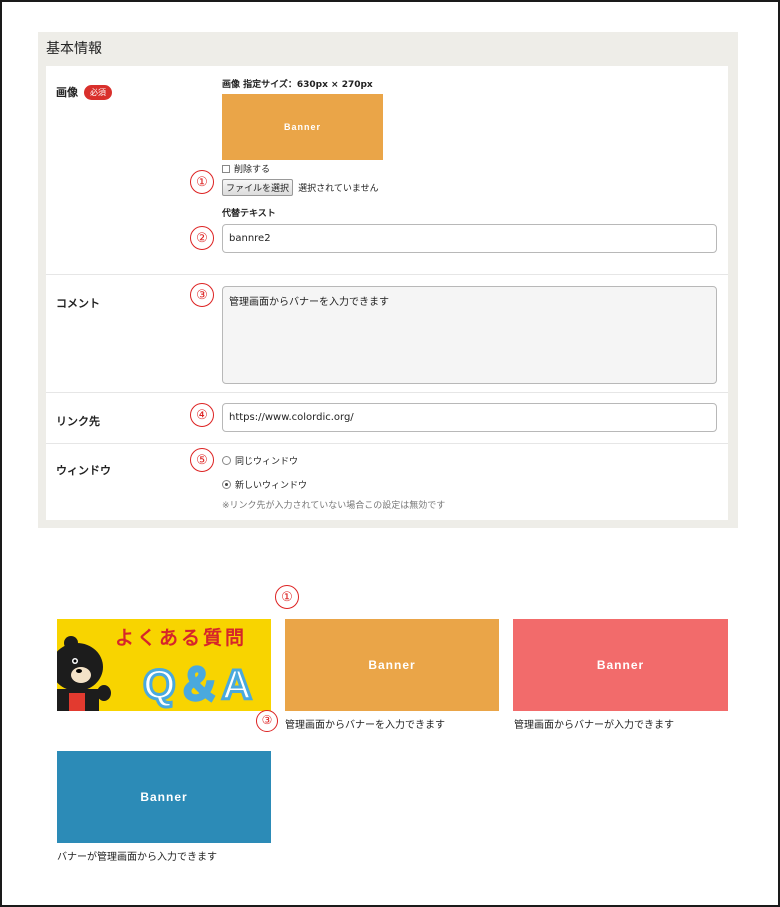 This screenshot has width=780, height=907. I want to click on radio-new-window-control, so click(226, 484).